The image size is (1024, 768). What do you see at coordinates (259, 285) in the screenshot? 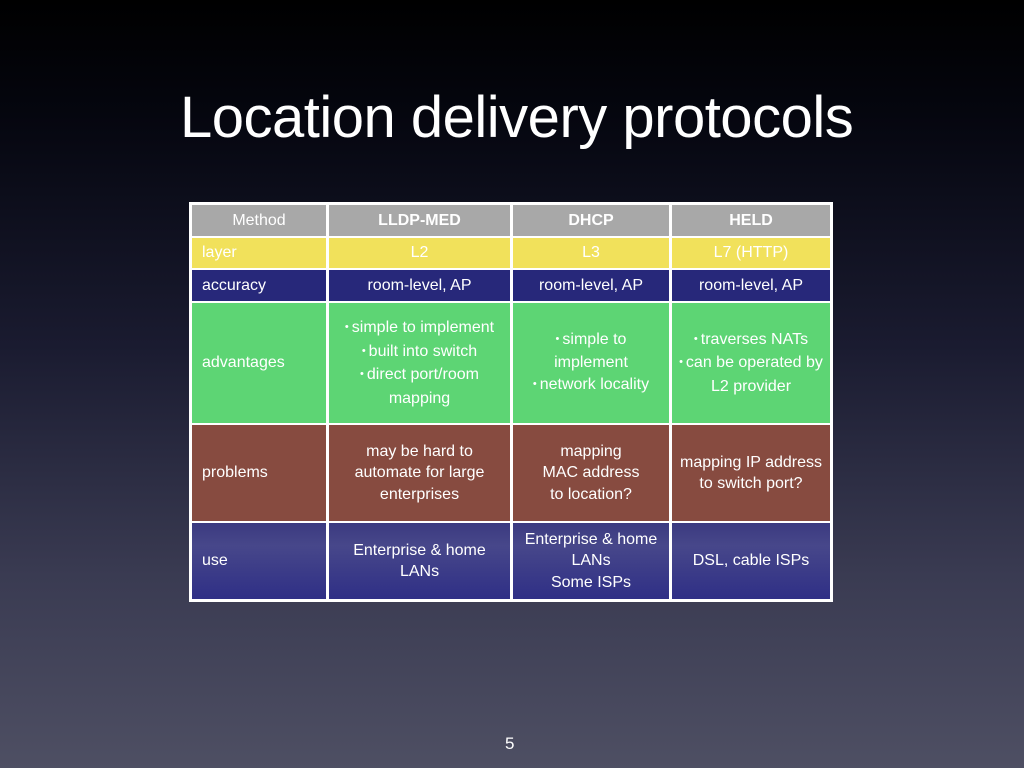
I see `row-label-accuracy: accuracy` at bounding box center [259, 285].